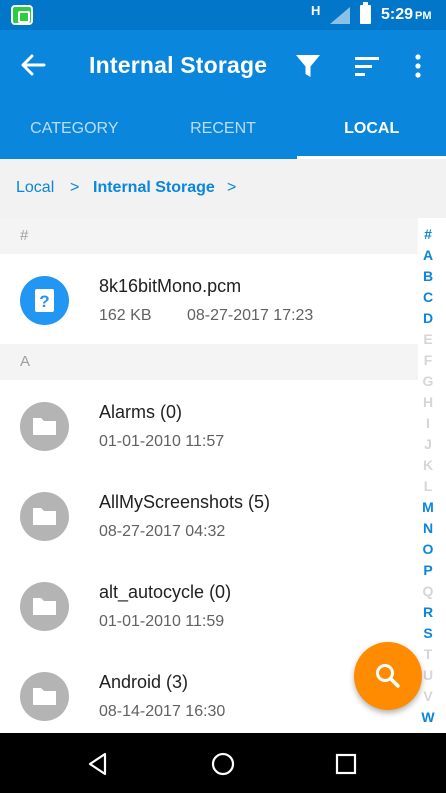 This screenshot has width=446, height=793. Describe the element at coordinates (170, 286) in the screenshot. I see `file-name: 8k16bitMono.pcm` at that location.